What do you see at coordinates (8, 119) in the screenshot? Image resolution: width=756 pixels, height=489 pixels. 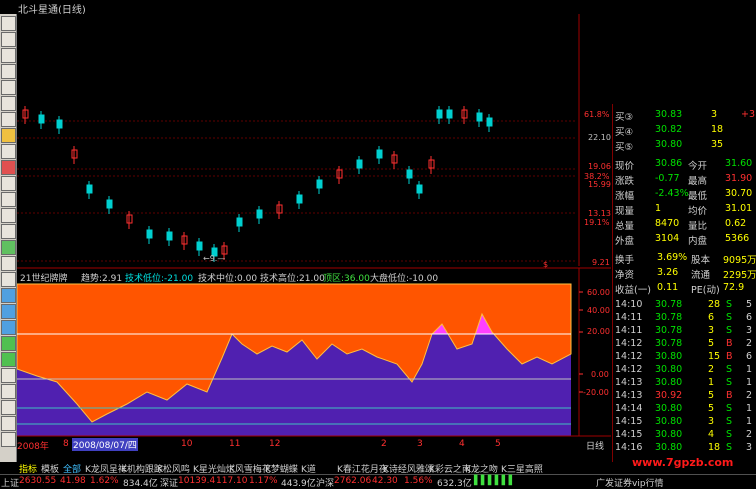 I see `user-icon` at bounding box center [8, 119].